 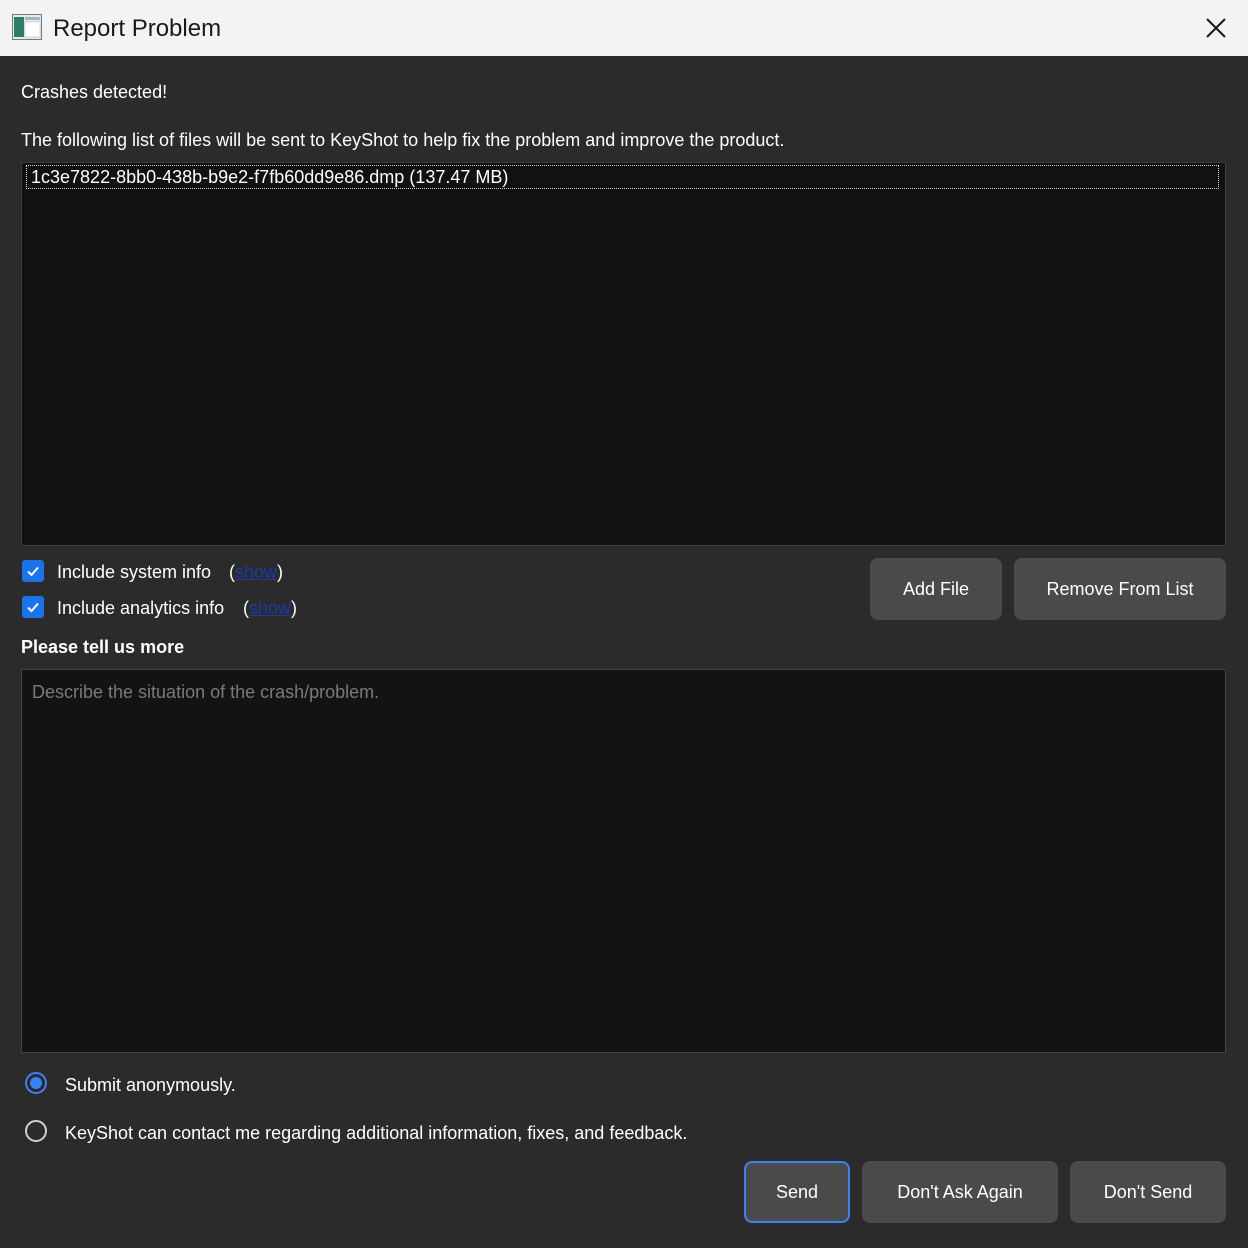 What do you see at coordinates (36, 1131) in the screenshot?
I see `contact-me-radio` at bounding box center [36, 1131].